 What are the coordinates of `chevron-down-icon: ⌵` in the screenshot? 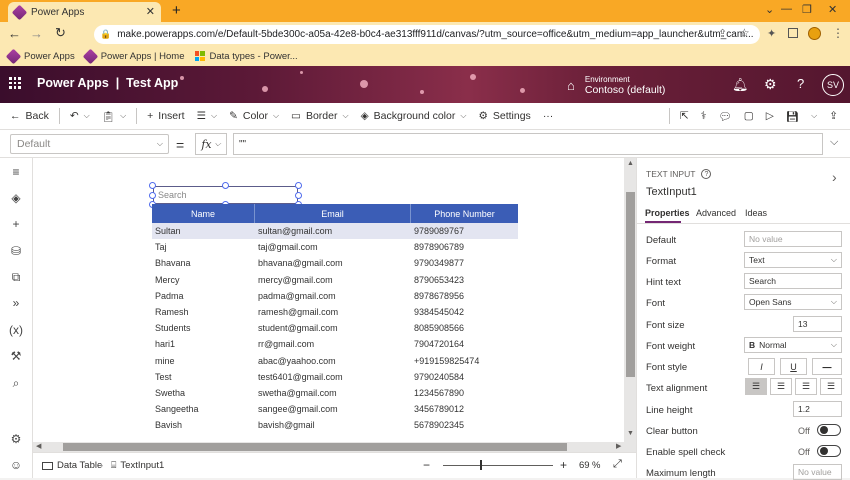 It's located at (814, 116).